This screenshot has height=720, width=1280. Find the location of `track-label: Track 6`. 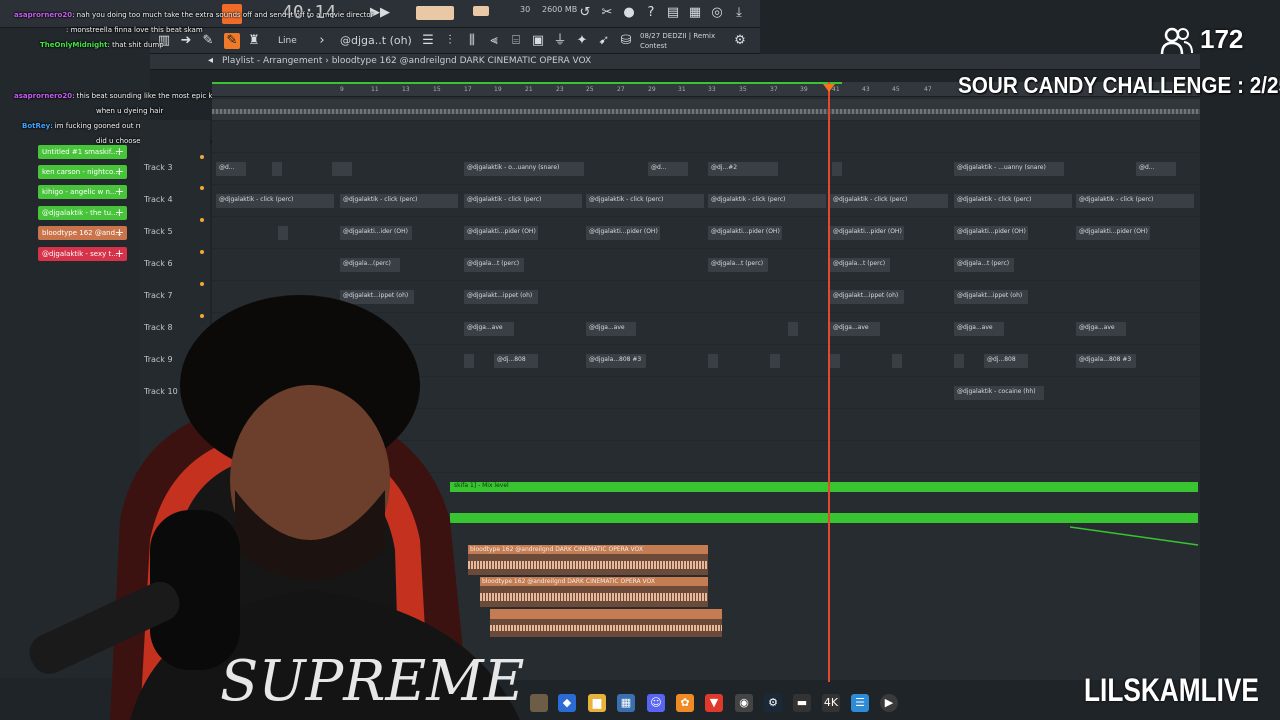

track-label: Track 6 is located at coordinates (158, 263).